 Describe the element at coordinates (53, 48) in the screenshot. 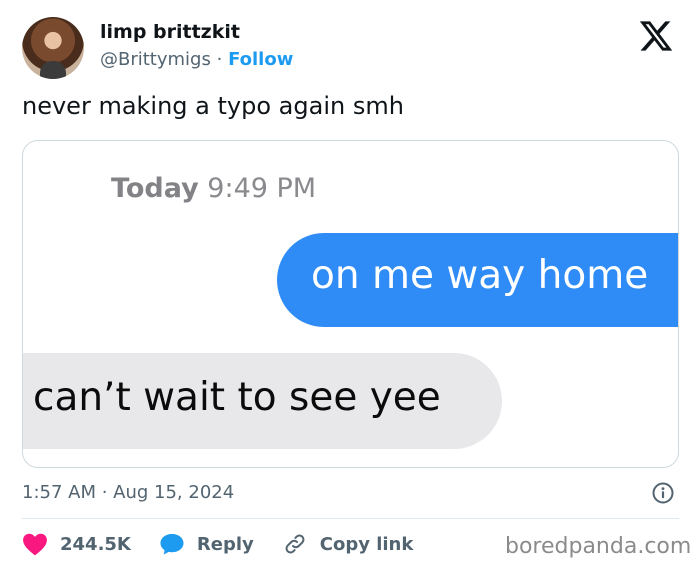

I see `author-avatar` at that location.